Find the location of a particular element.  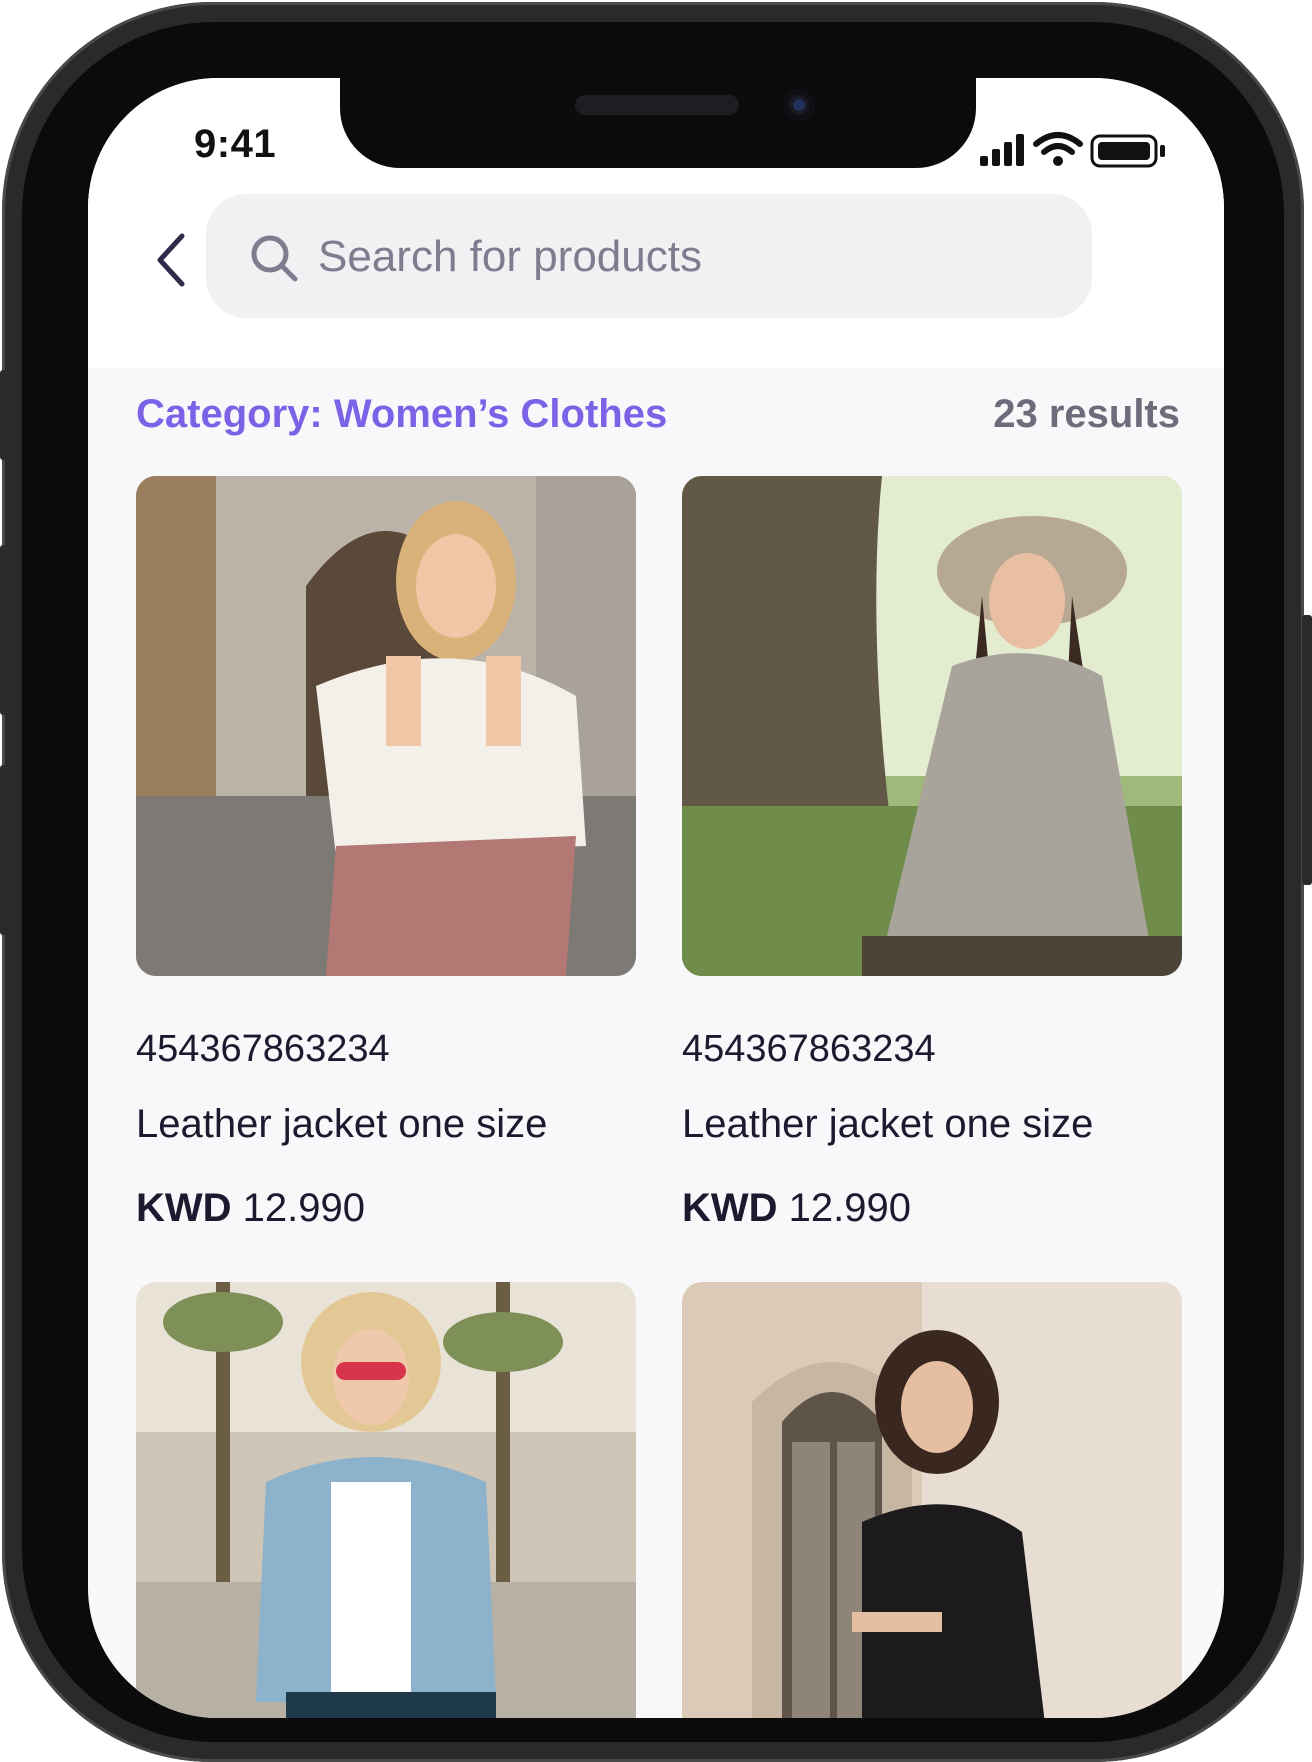

battery-icon is located at coordinates (1127, 151).